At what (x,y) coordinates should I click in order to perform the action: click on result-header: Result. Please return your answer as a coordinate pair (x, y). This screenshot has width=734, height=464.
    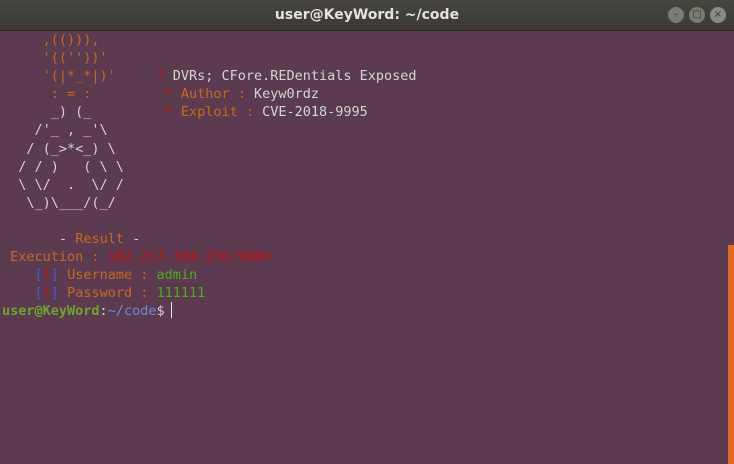
    Looking at the image, I should click on (99, 239).